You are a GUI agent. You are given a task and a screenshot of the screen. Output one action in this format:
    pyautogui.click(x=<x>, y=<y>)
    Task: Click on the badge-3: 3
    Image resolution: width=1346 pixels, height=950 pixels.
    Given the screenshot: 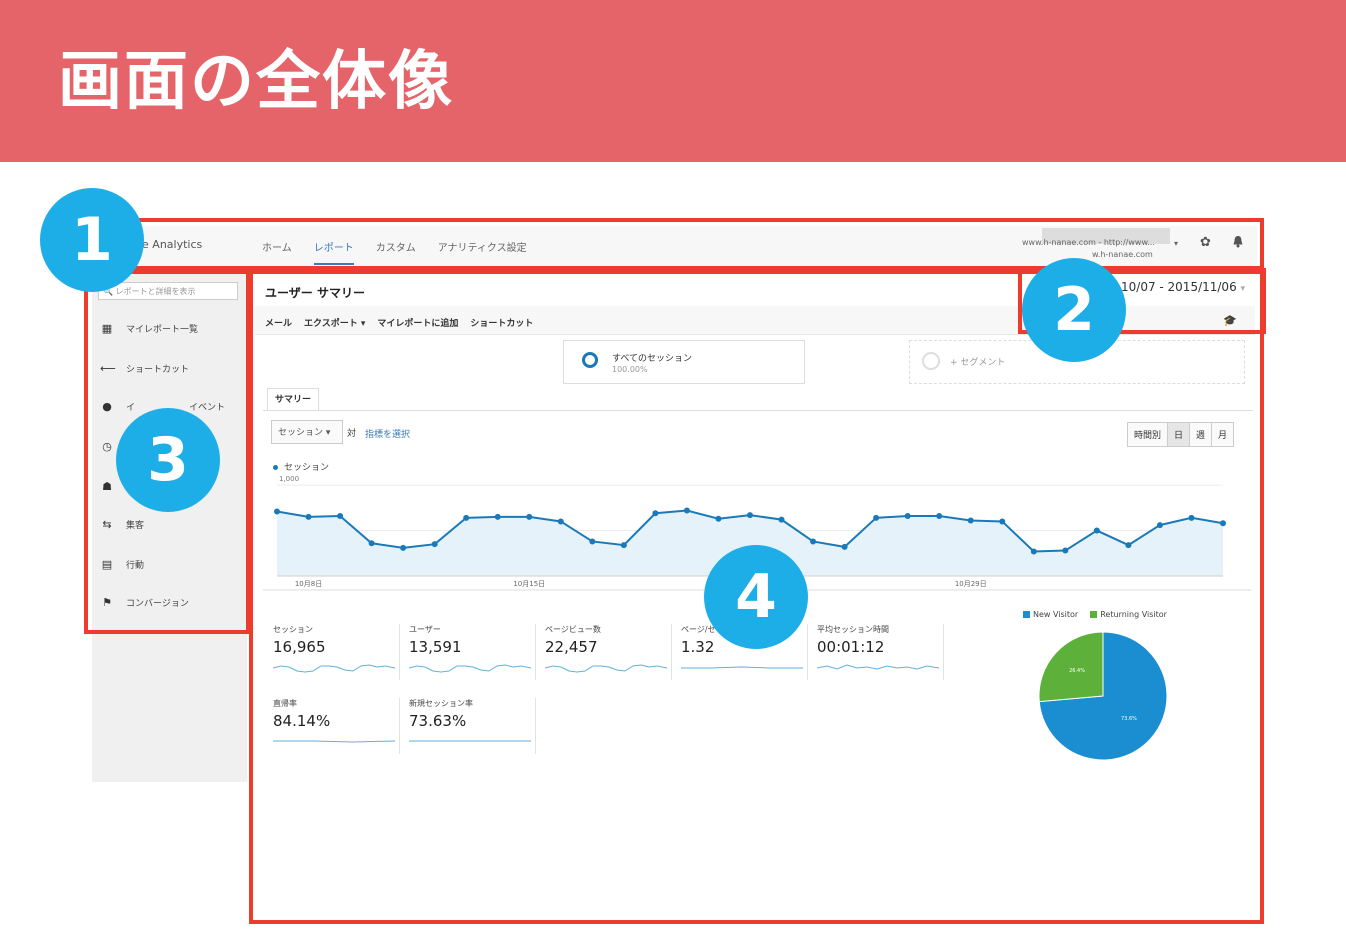 What is the action you would take?
    pyautogui.click(x=168, y=460)
    